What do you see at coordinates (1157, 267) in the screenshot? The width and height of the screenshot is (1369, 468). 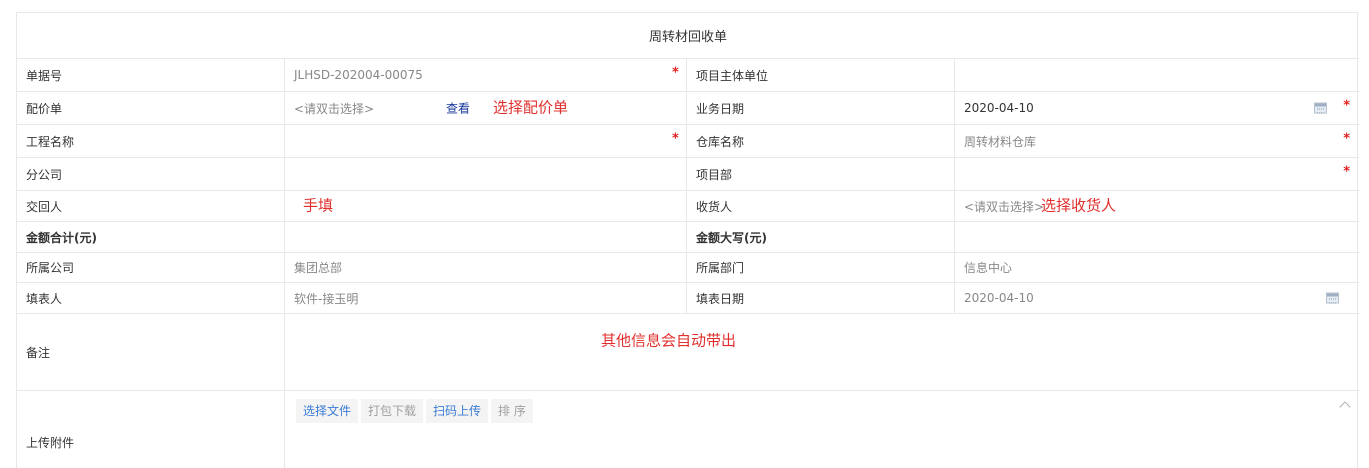 I see `department-field: 信息中心` at bounding box center [1157, 267].